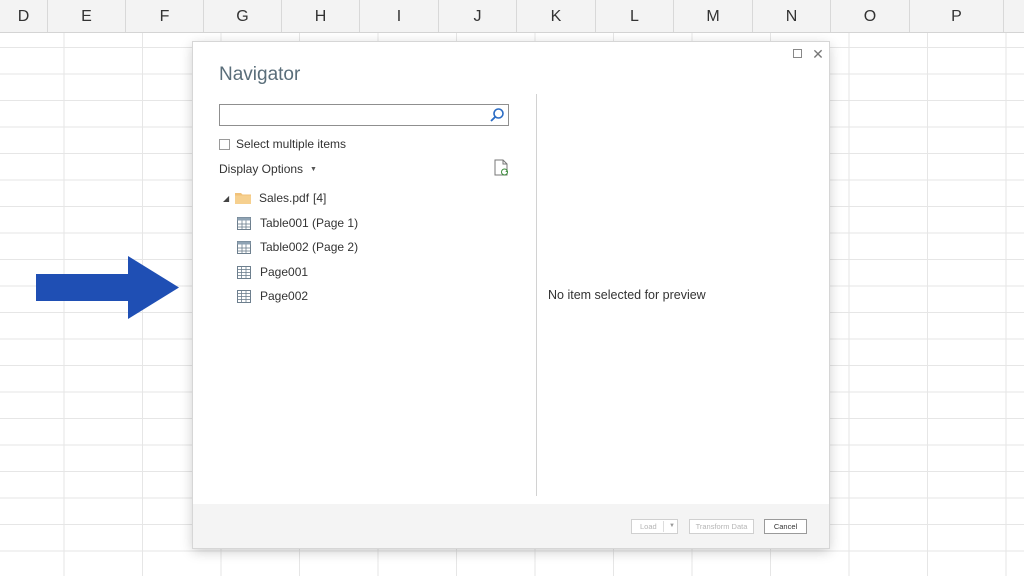  I want to click on column-header-h: H, so click(321, 16).